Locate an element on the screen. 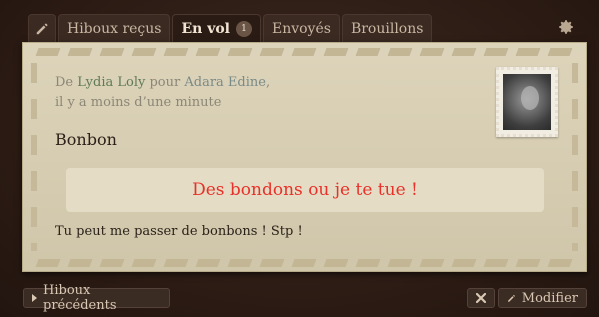  message-time: il y a moins d’une minute is located at coordinates (138, 102).